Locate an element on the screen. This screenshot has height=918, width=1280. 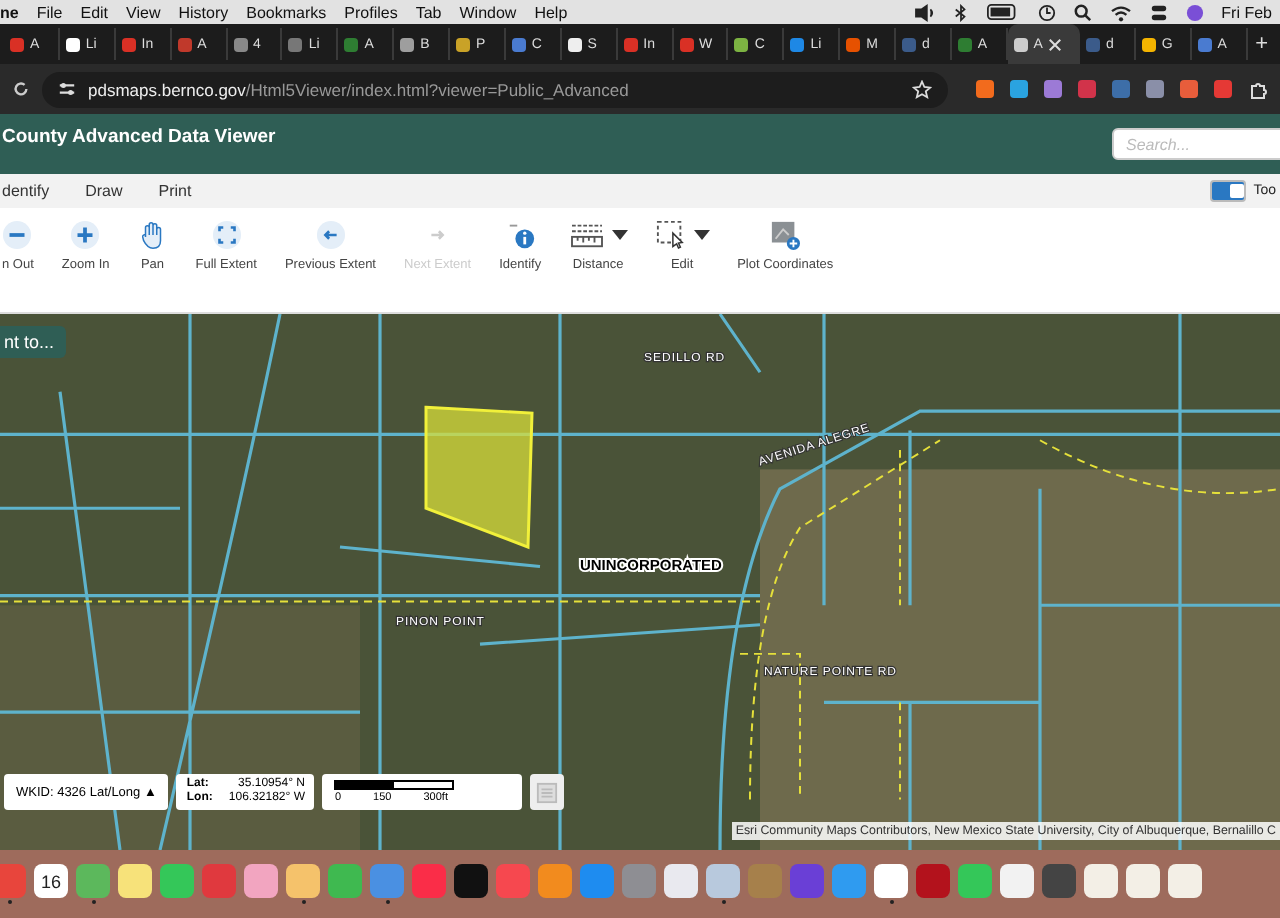
puzzle-icon is located at coordinates (1258, 89).